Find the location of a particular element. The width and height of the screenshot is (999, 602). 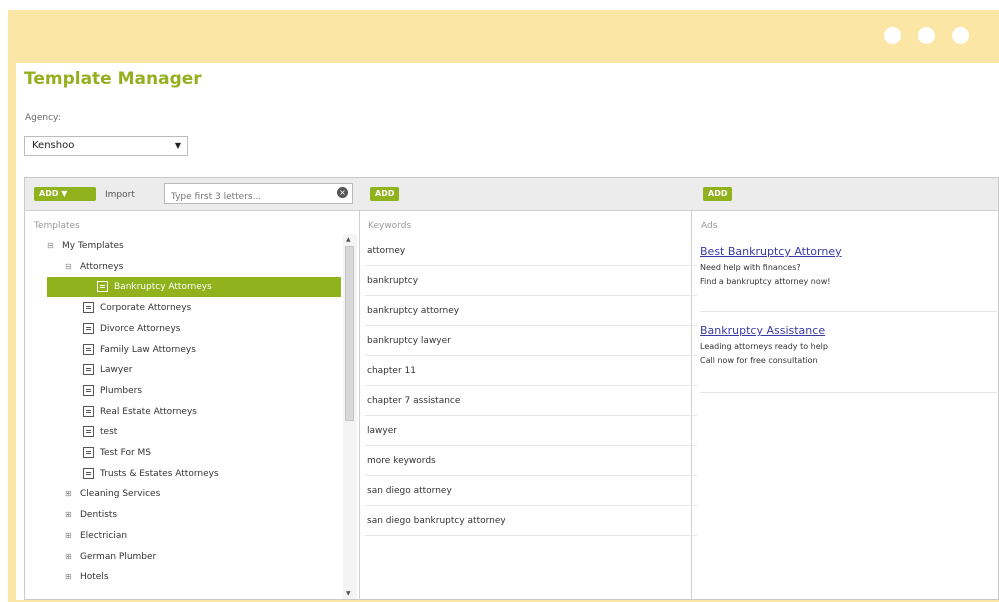

keyword-row: chapter 7 assistance is located at coordinates (531, 401).